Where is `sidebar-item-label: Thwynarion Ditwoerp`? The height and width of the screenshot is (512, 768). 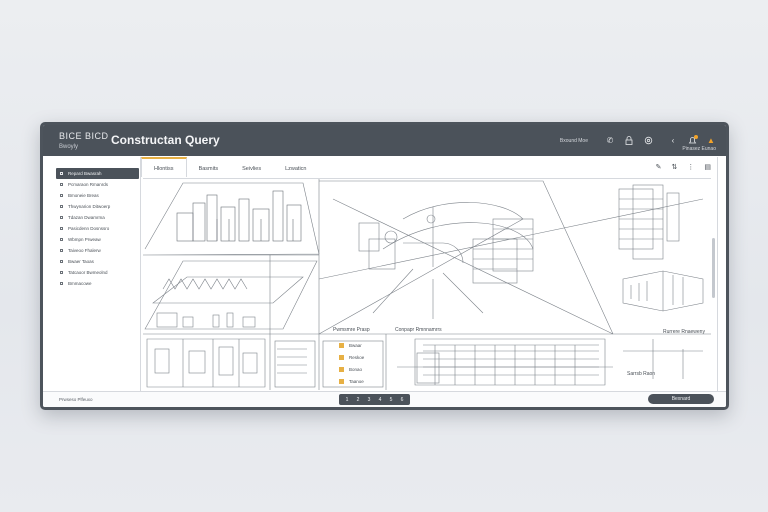
sidebar-item-label: Thwynarion Ditwoerp is located at coordinates (89, 206).